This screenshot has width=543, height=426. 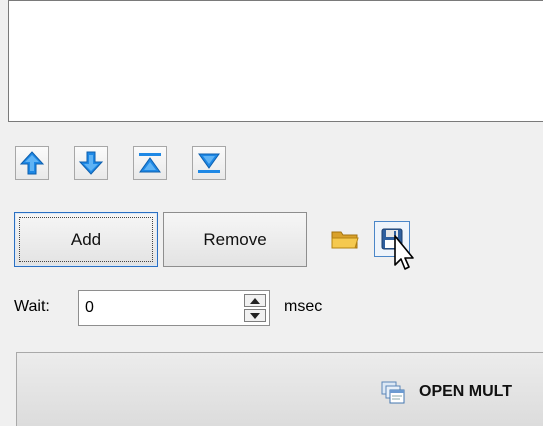 I want to click on focus-ring, so click(x=86, y=239).